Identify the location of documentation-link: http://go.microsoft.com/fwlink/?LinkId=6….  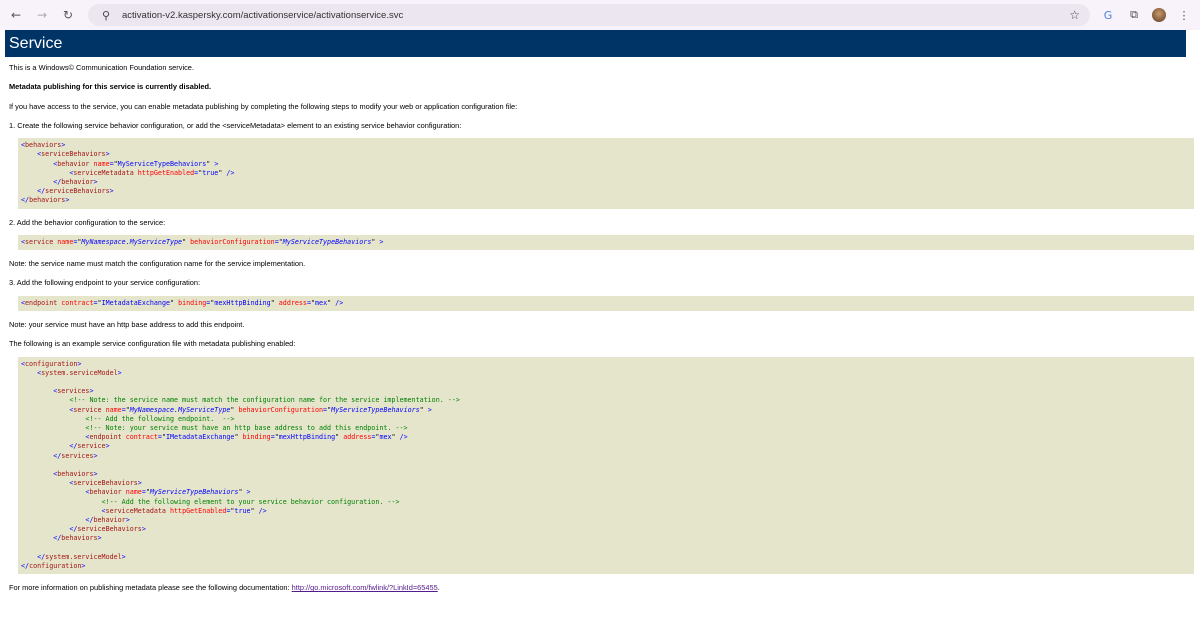
(365, 587).